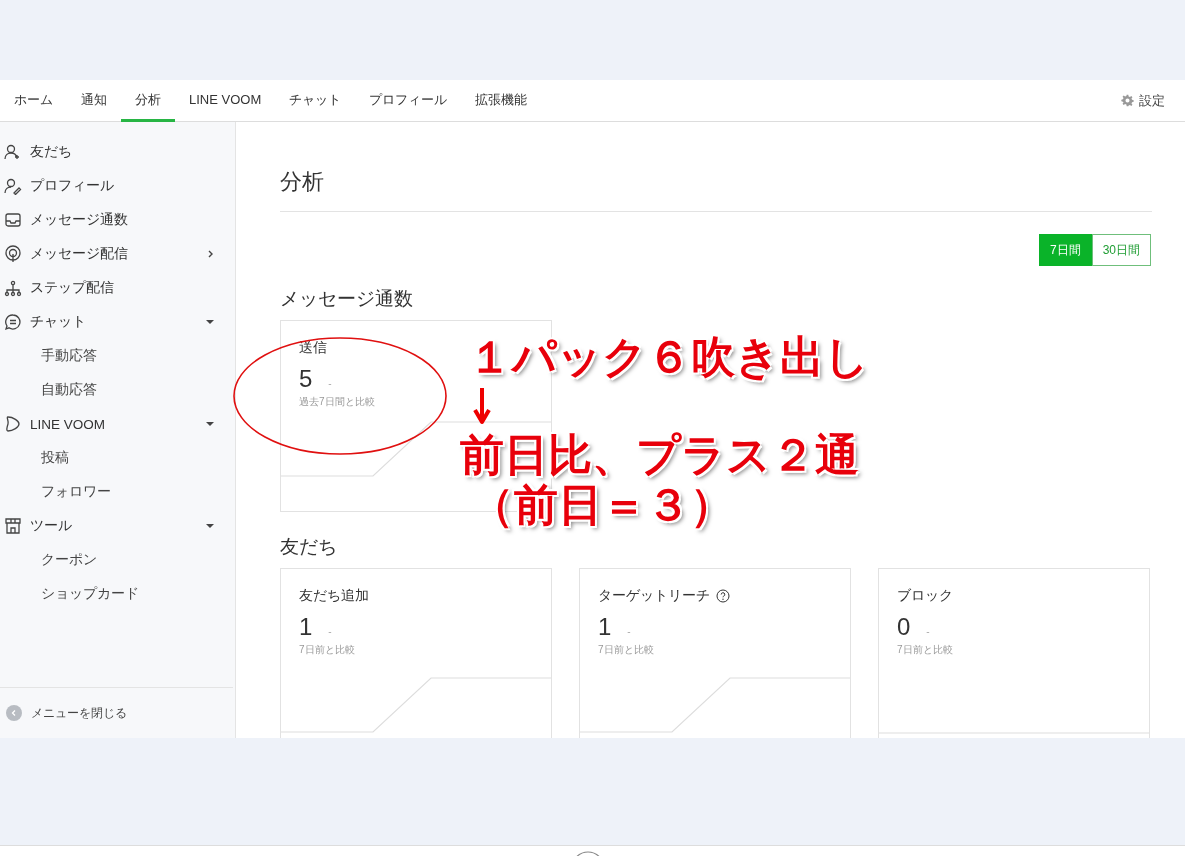 The image size is (1185, 856). What do you see at coordinates (659, 455) in the screenshot?
I see `annotation-text: 前日比、プラス２通` at bounding box center [659, 455].